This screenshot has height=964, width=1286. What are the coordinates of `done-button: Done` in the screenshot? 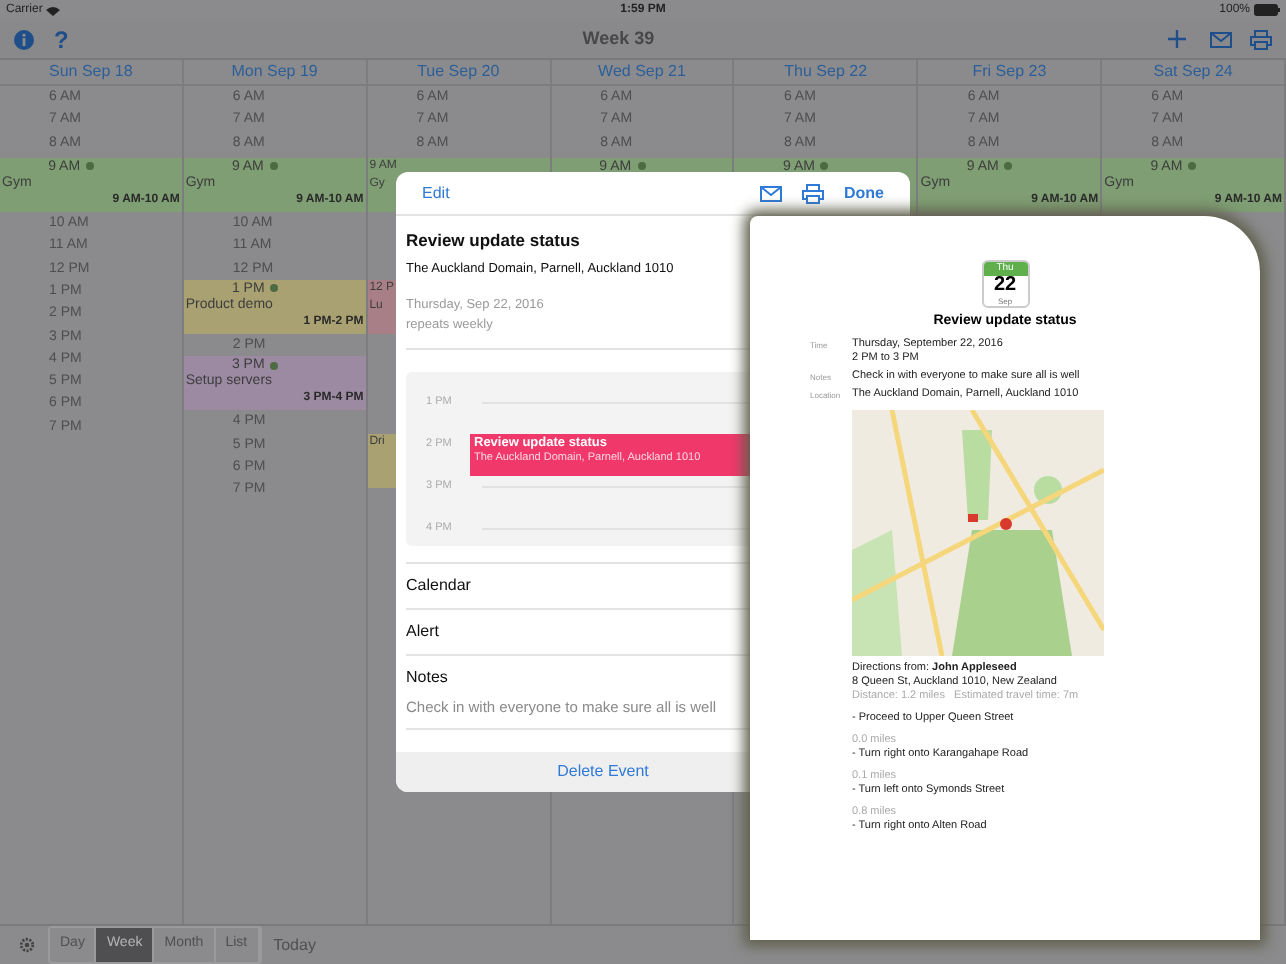 It's located at (864, 193).